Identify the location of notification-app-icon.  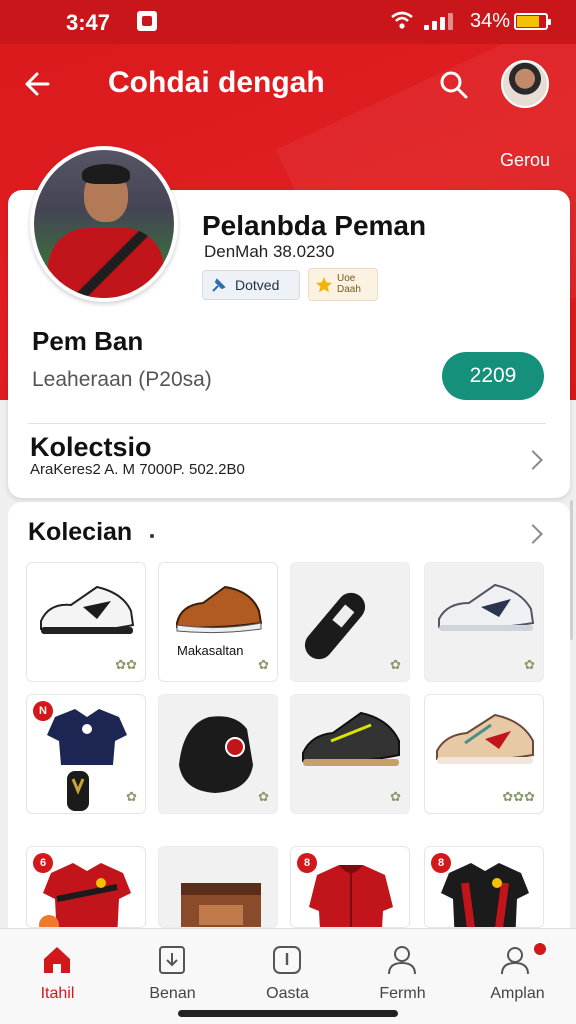
(147, 21).